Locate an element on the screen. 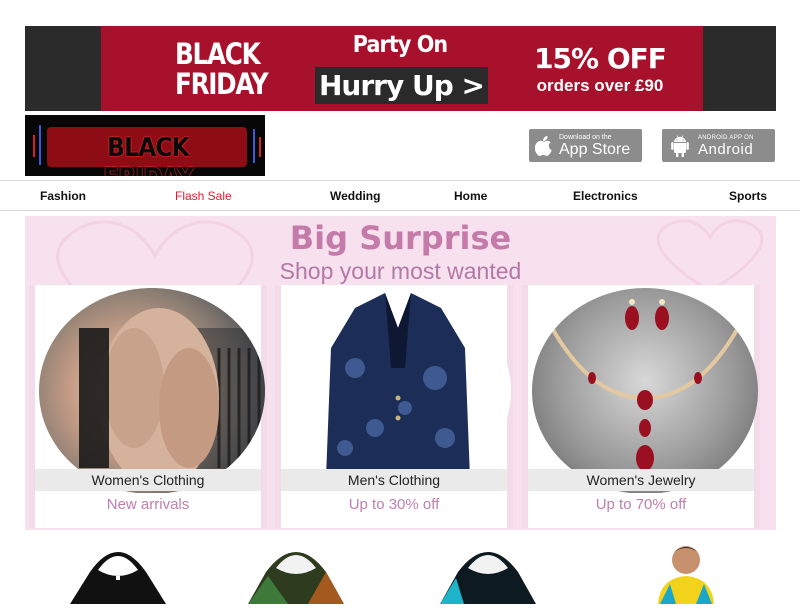  womens-clothing-image is located at coordinates (152, 391).